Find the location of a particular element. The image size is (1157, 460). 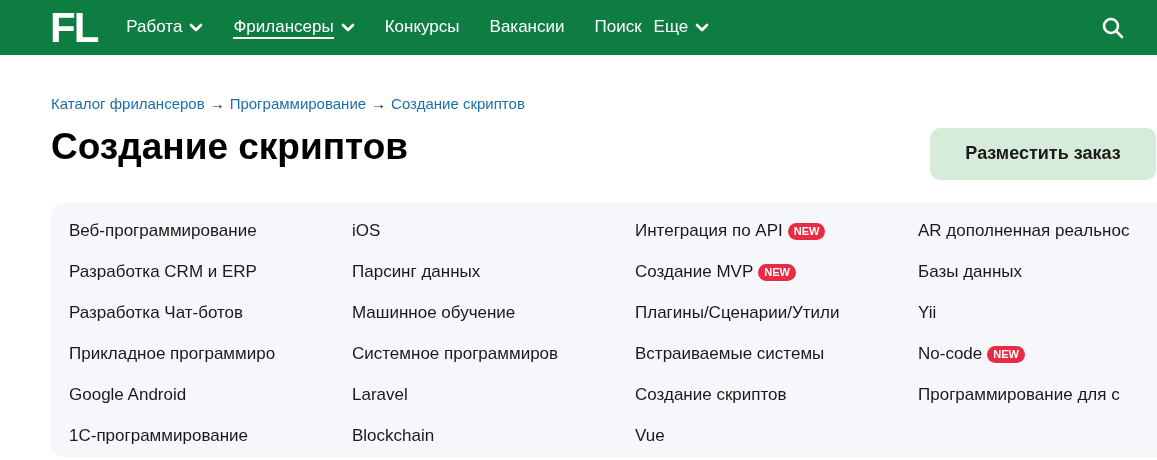

category-link: iOS is located at coordinates (366, 231).